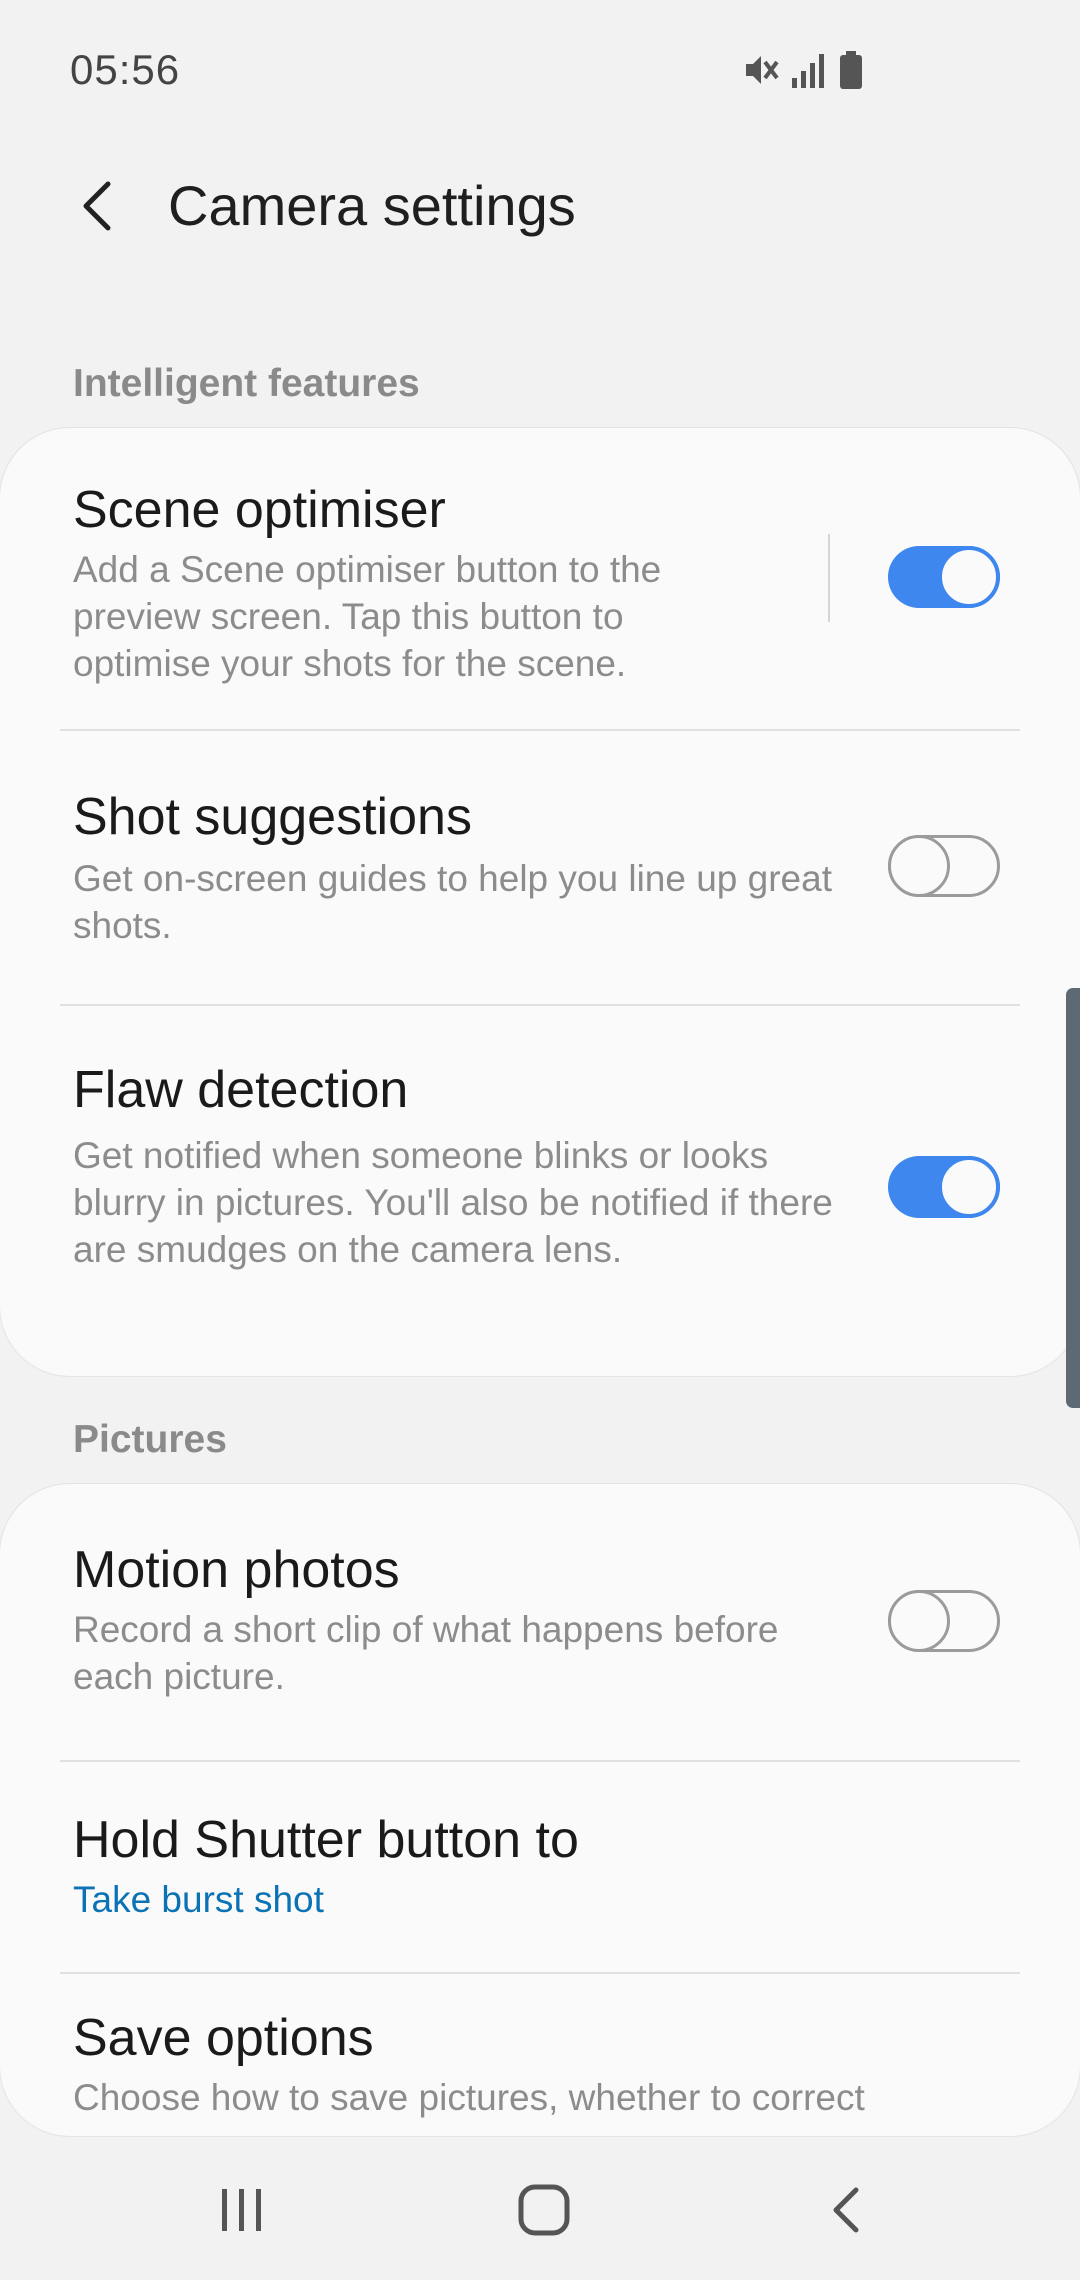  Describe the element at coordinates (241, 1090) in the screenshot. I see `setting-title: Flaw detection` at that location.